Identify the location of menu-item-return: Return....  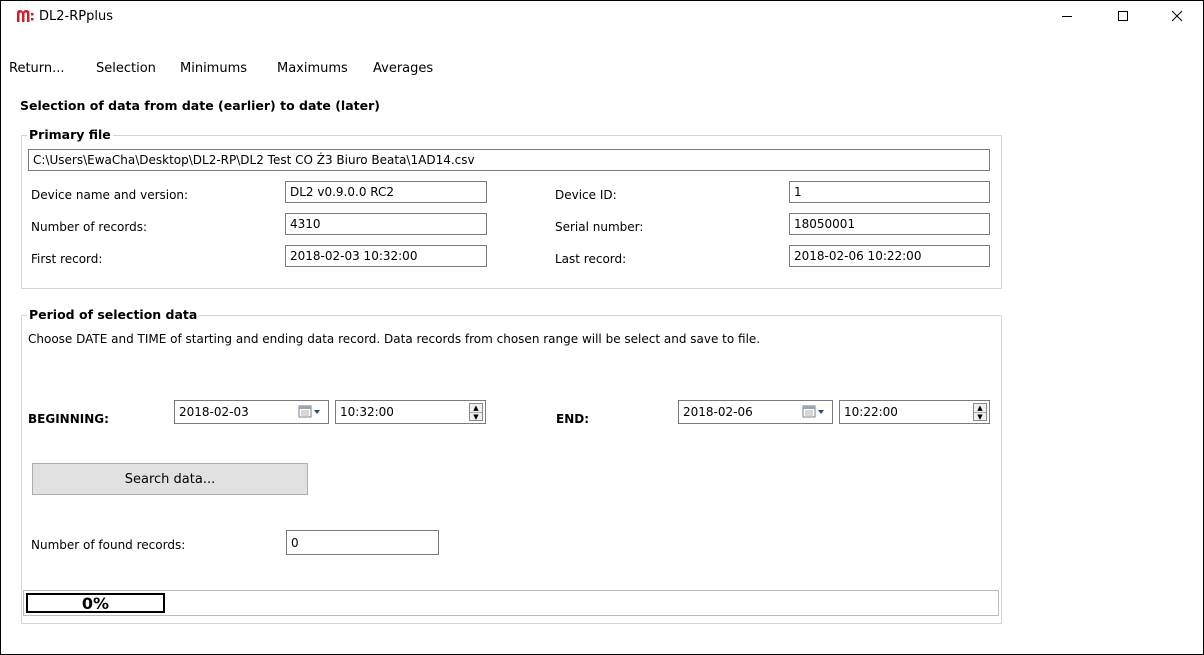
(37, 68).